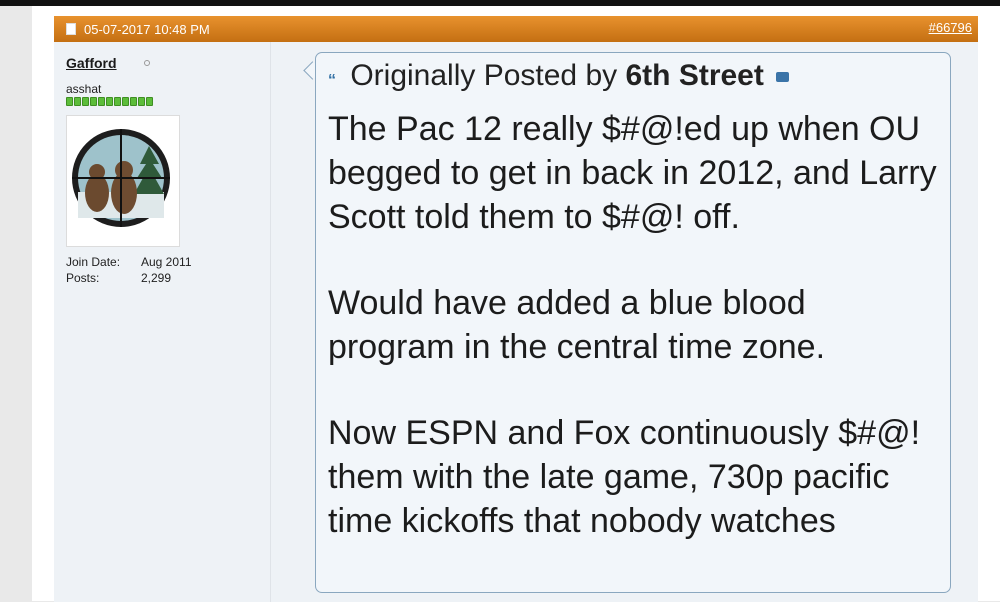 The height and width of the screenshot is (602, 1000). Describe the element at coordinates (694, 75) in the screenshot. I see `quote-author: 6th Street` at that location.